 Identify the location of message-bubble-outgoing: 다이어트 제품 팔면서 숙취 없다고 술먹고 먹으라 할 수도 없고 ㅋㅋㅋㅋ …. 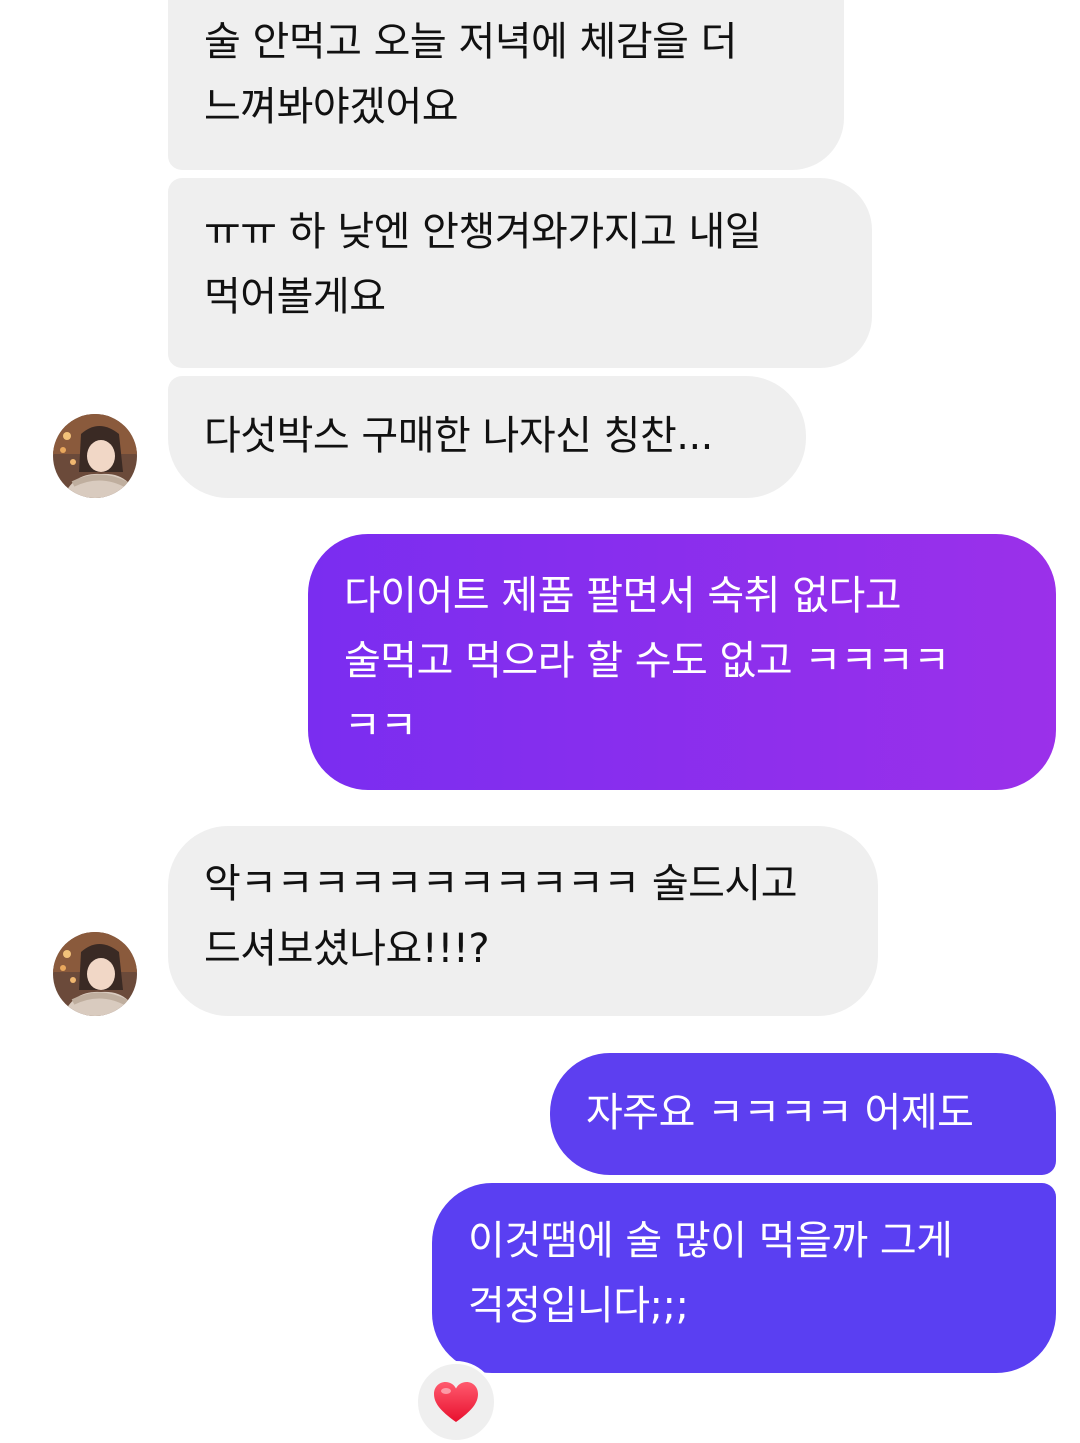
(682, 662).